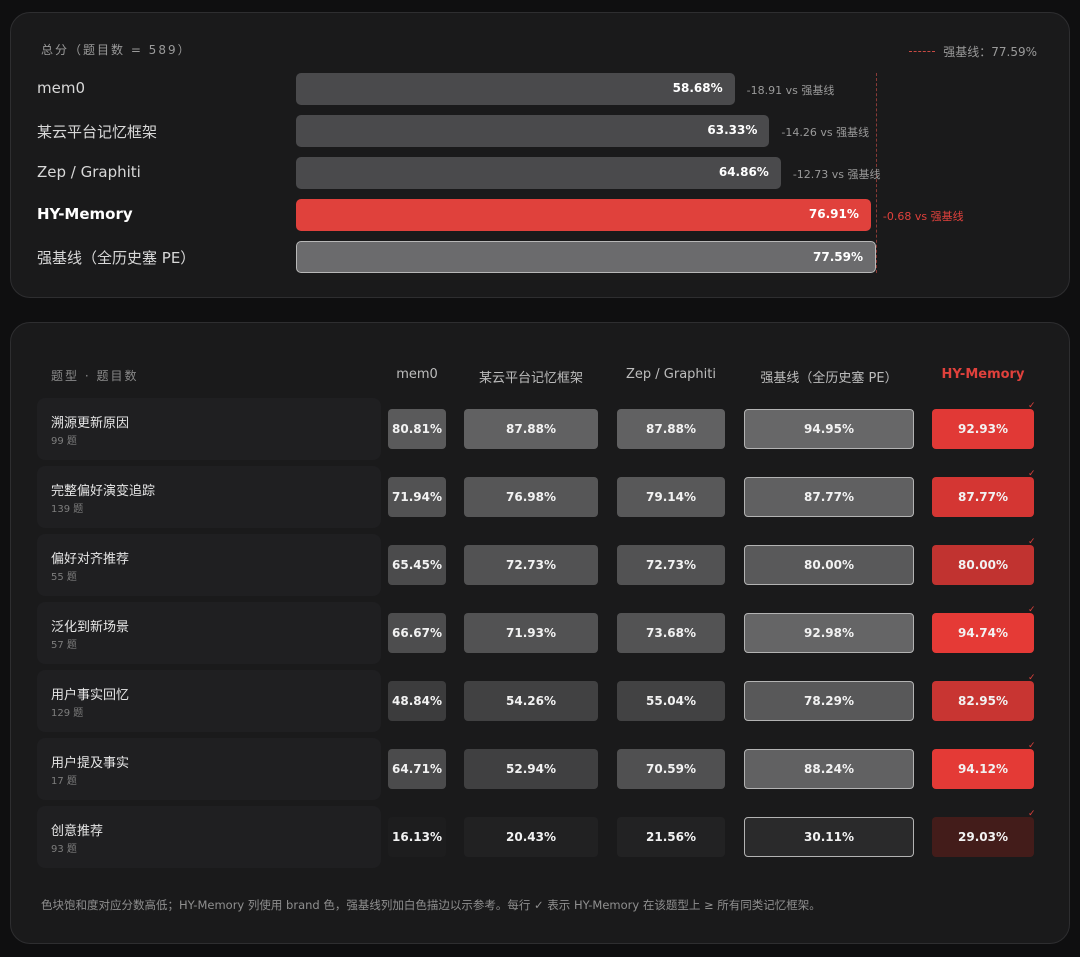 This screenshot has width=1080, height=957. Describe the element at coordinates (829, 701) in the screenshot. I see `score-cell: 78.29%` at that location.